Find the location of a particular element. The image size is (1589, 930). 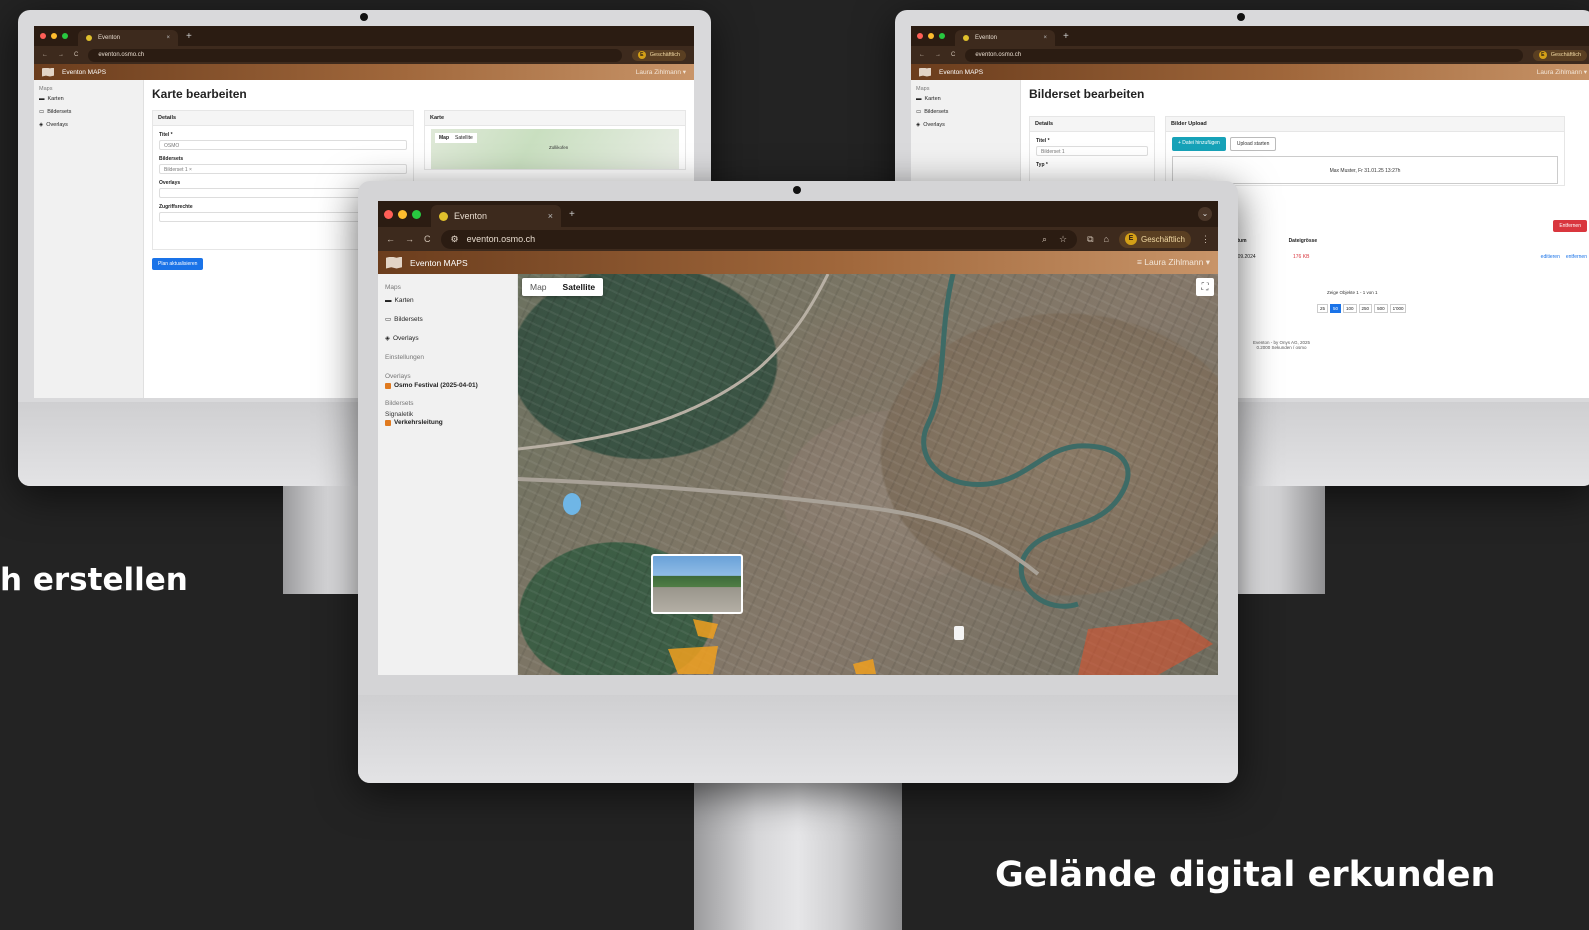

fullscreen-icon: ⛶ is located at coordinates (1205, 287).